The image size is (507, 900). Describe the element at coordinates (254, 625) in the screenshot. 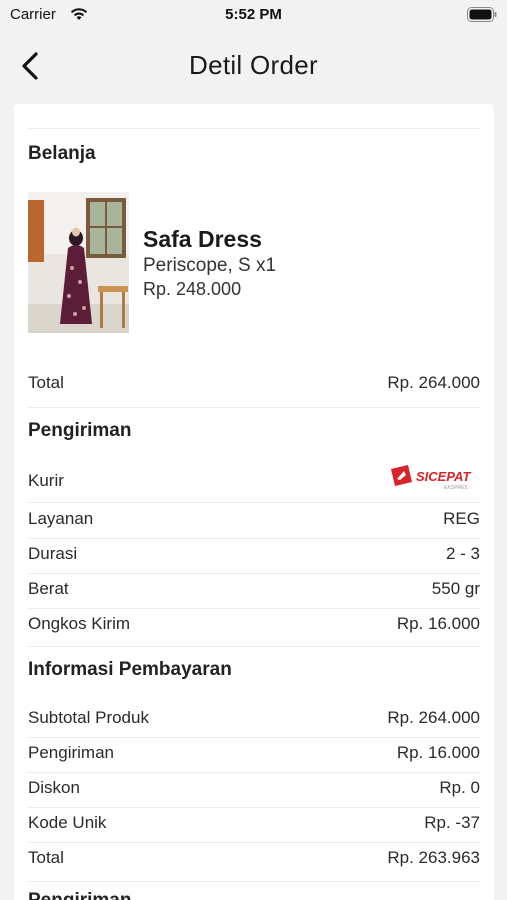

I see `ongkos-kirim-row: Ongkos Kirim Rp. 16.000` at that location.